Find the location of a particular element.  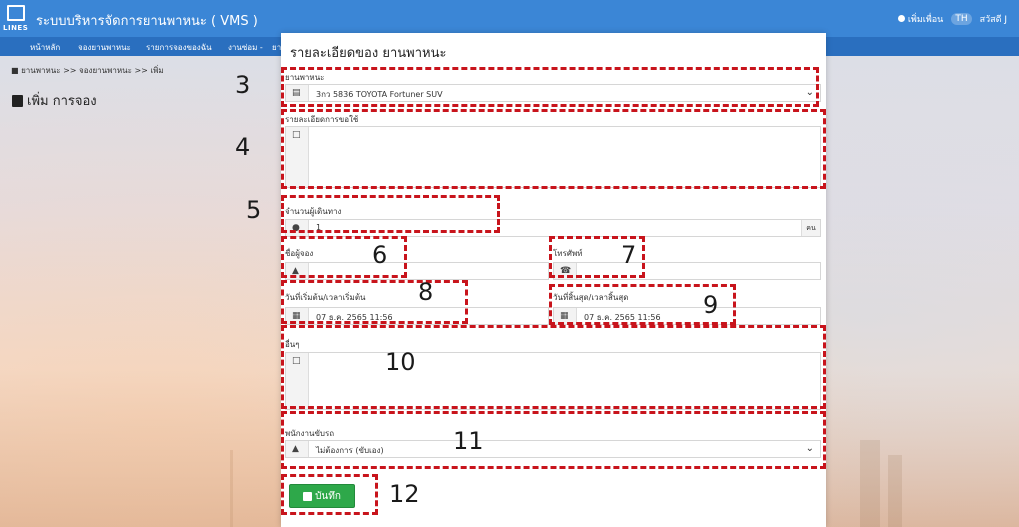

annotation-number-3: 3 is located at coordinates (243, 85).